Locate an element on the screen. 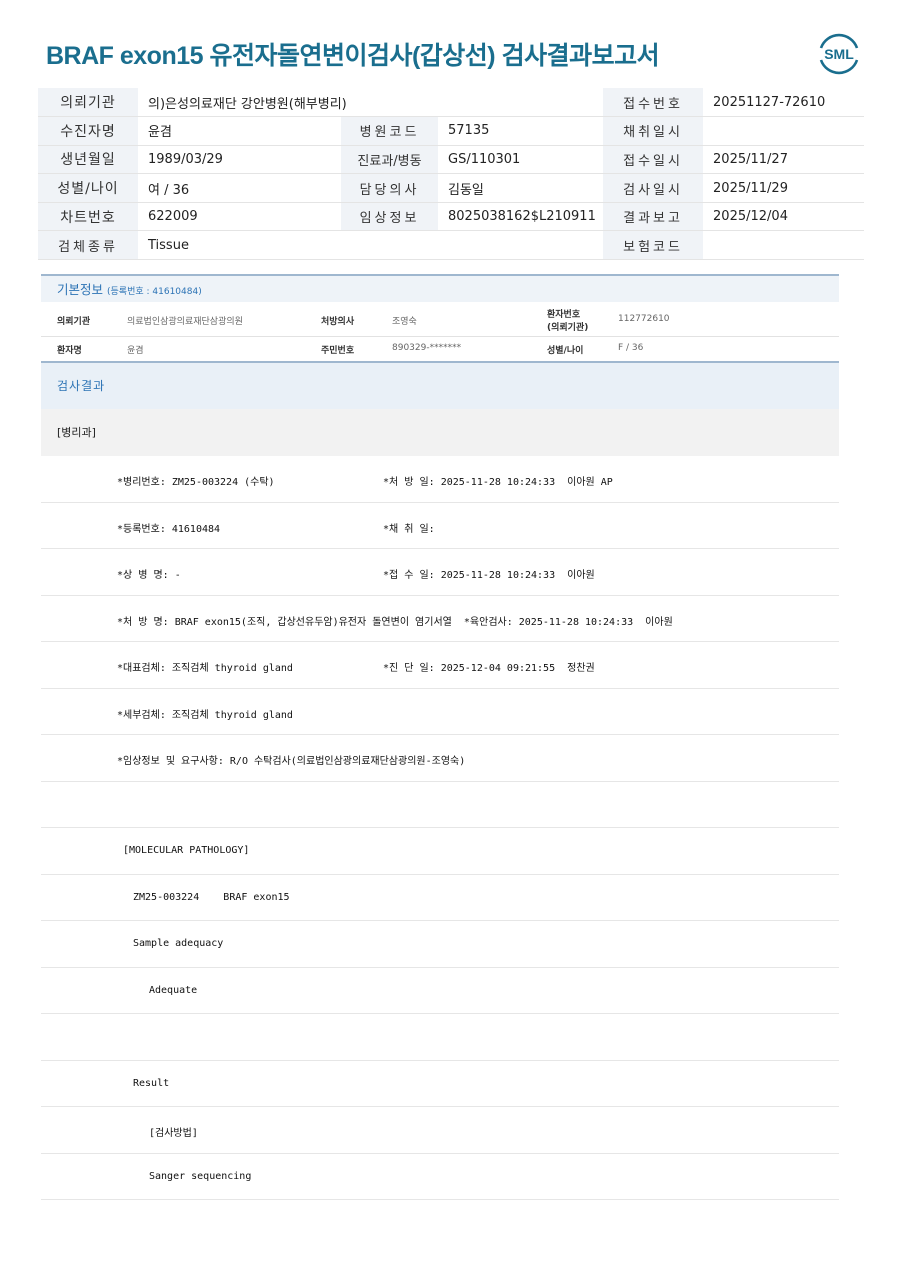 This screenshot has width=900, height=1271. basic-value-prescriber: 조영숙 is located at coordinates (404, 322).